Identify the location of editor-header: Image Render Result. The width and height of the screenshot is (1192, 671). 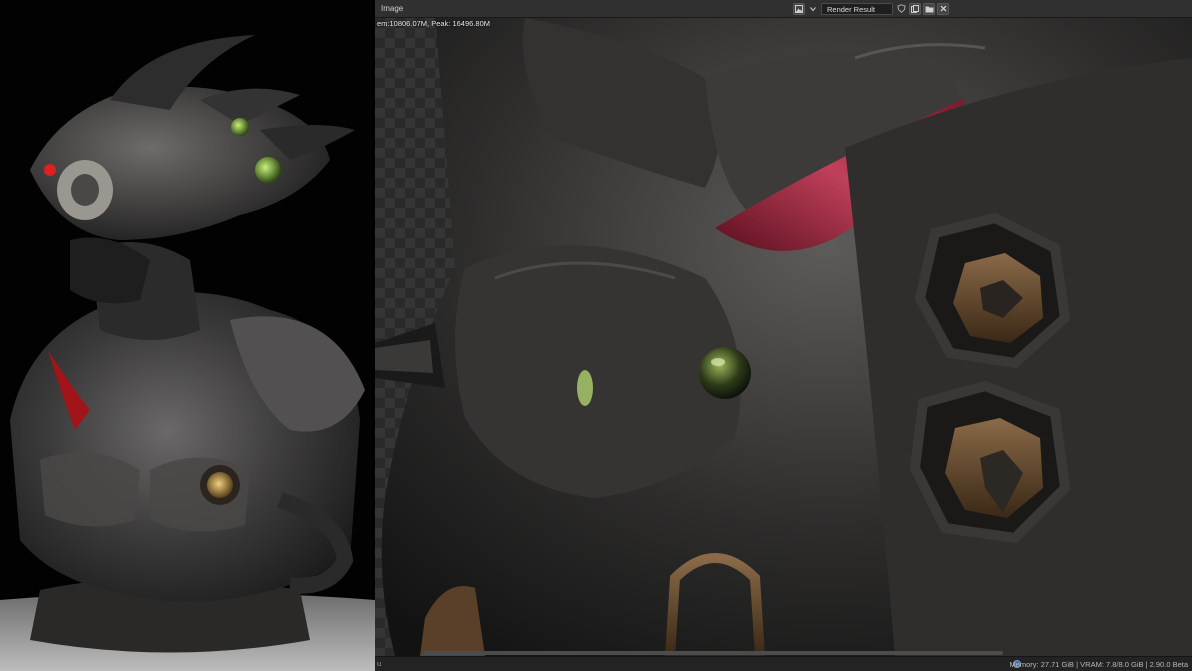
(783, 9).